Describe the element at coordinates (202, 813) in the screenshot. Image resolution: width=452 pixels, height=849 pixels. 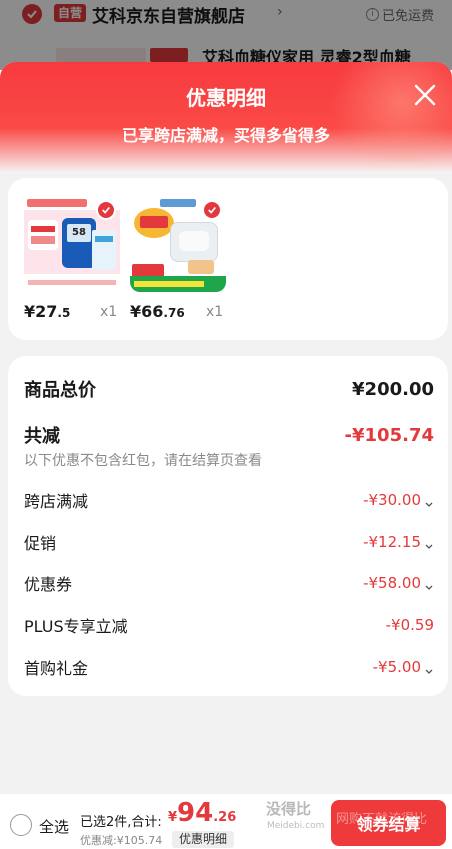
I see `grand-total: ¥94.26` at that location.